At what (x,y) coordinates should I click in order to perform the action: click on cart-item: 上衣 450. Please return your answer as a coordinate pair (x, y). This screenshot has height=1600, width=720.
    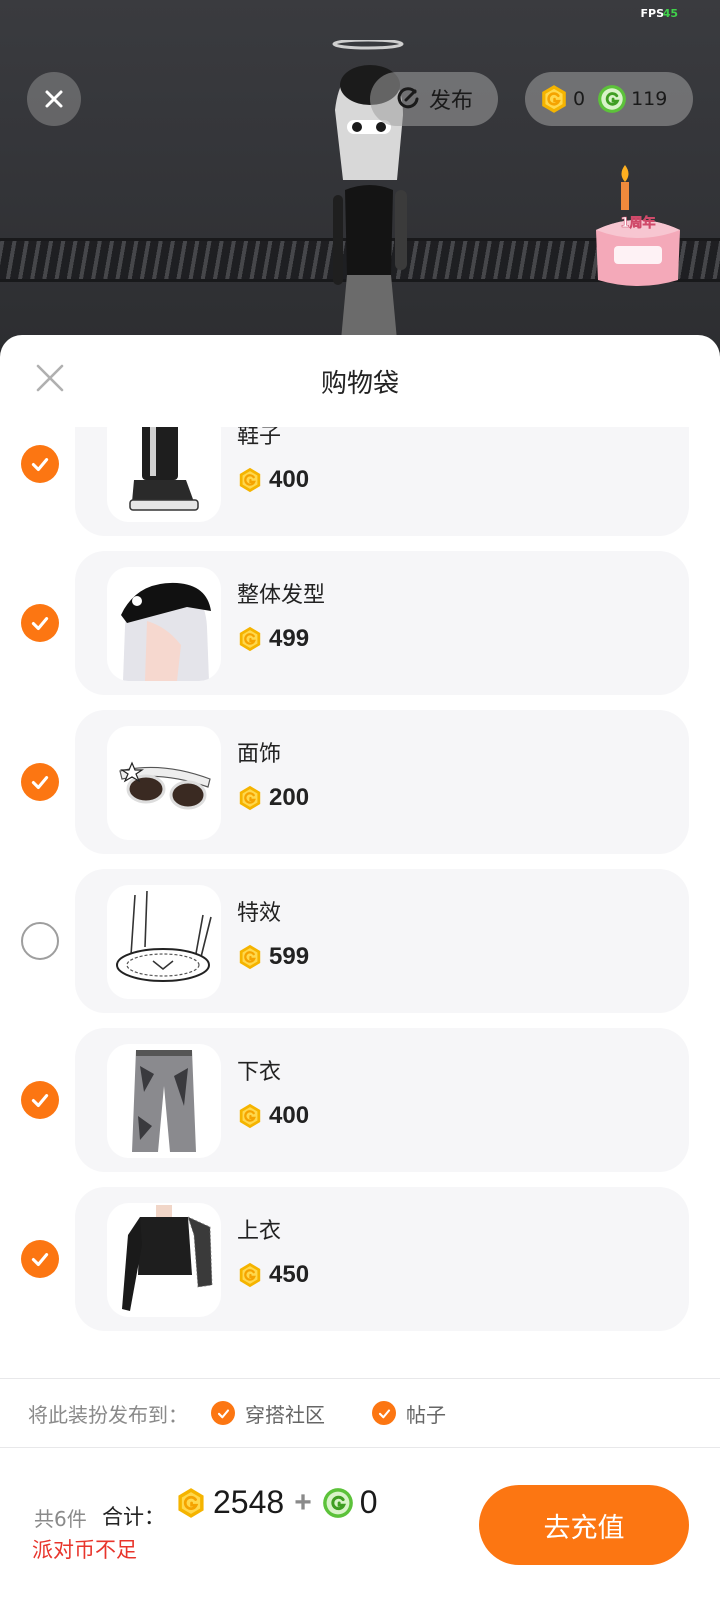
    Looking at the image, I should click on (360, 1259).